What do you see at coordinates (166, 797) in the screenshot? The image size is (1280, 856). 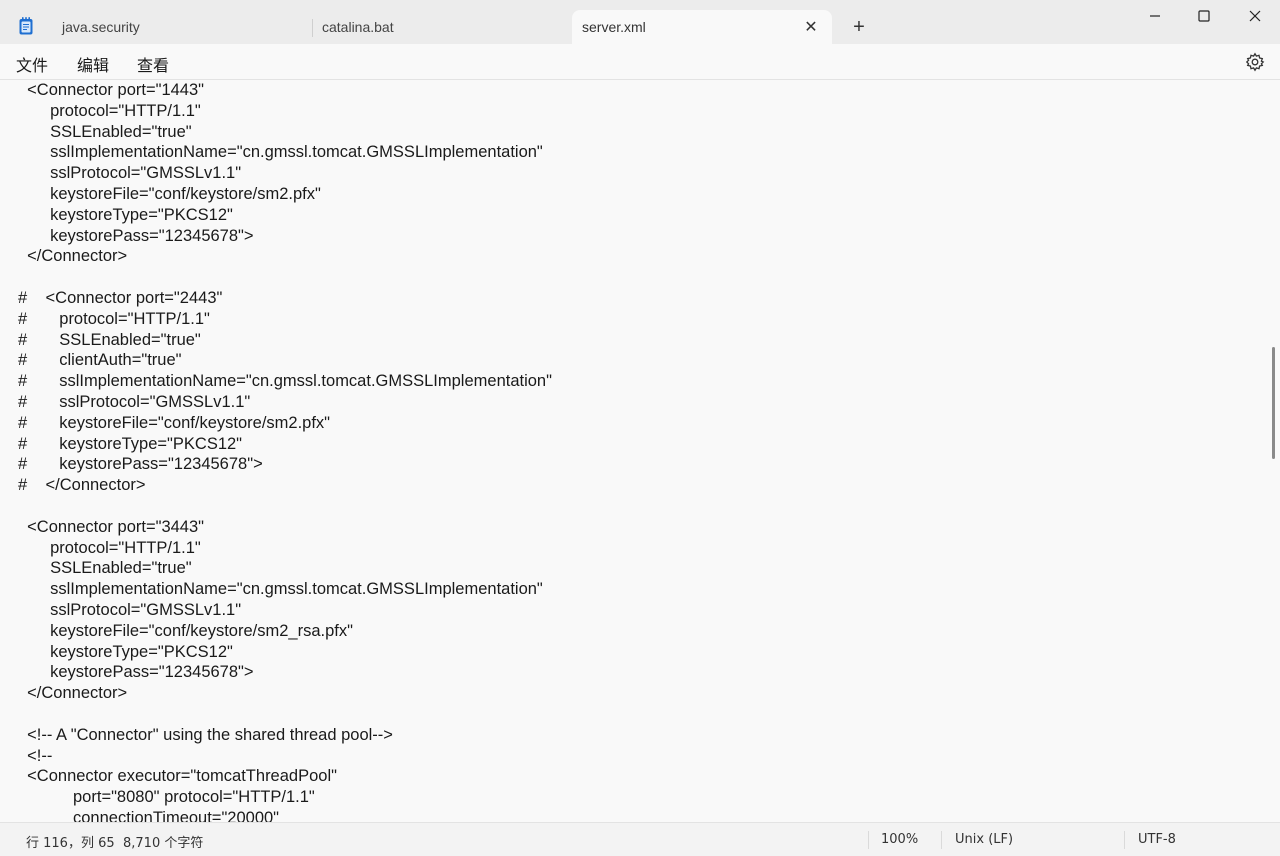 I see `code-line: port="8080" protocol="HTTP/1.1"` at bounding box center [166, 797].